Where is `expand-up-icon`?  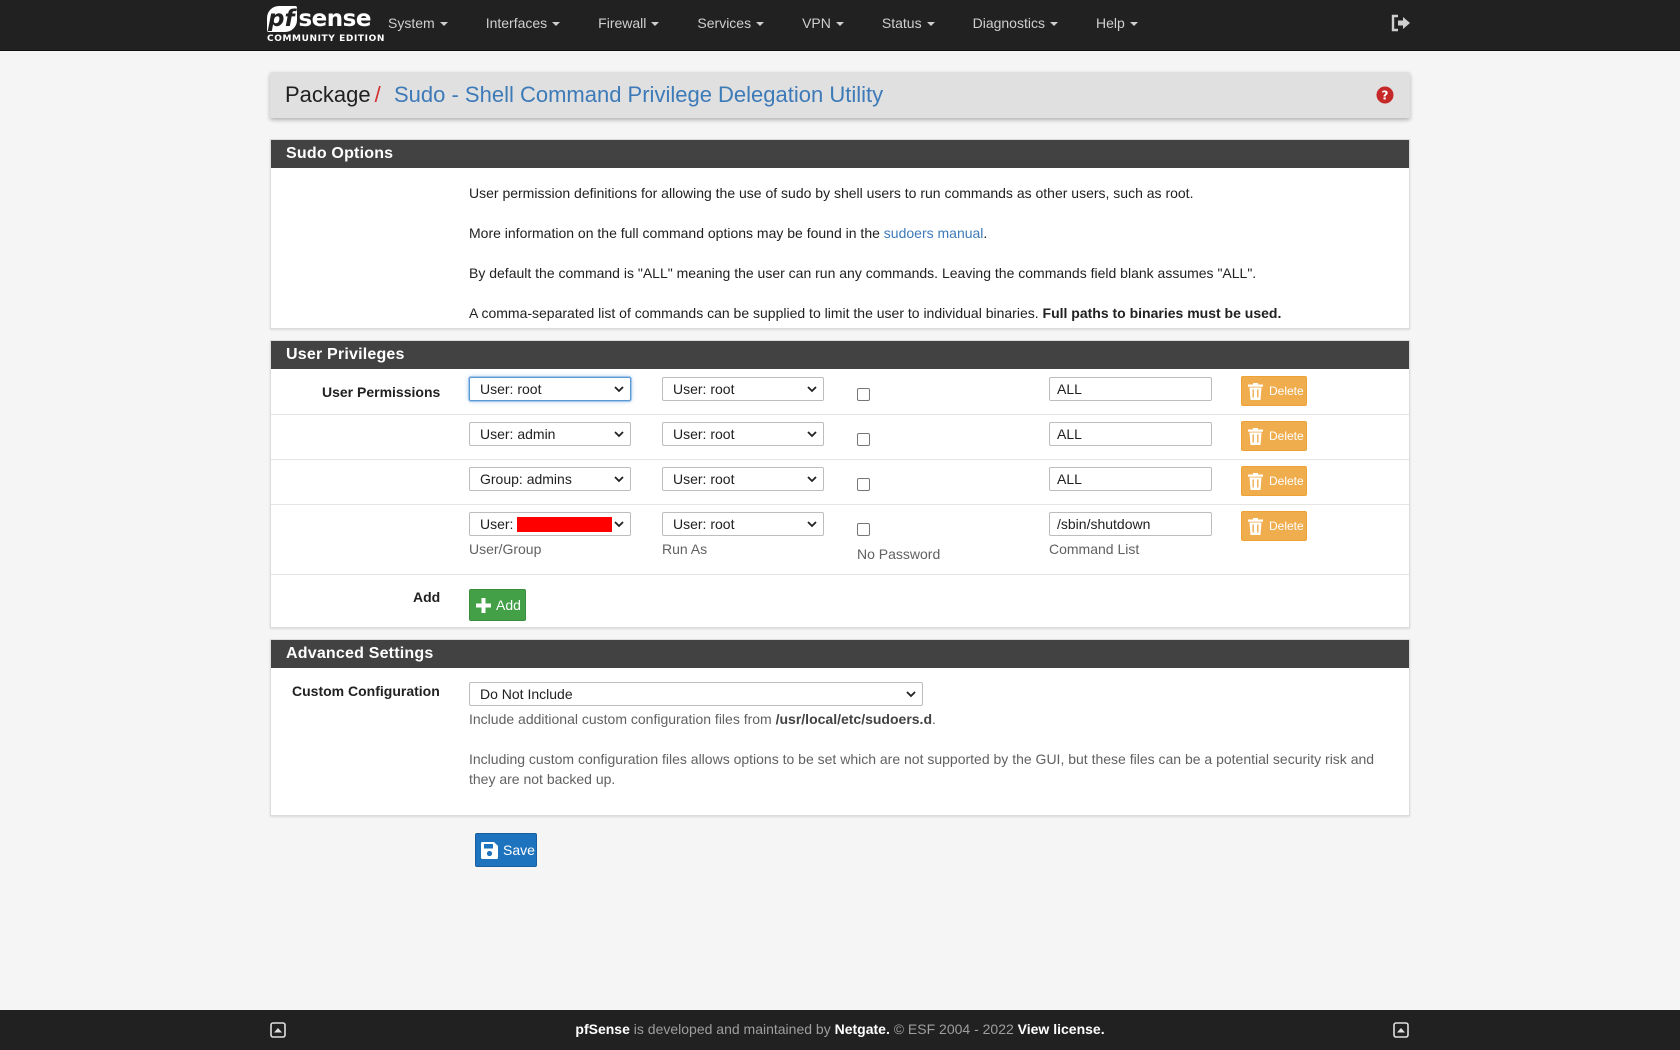 expand-up-icon is located at coordinates (1401, 1030).